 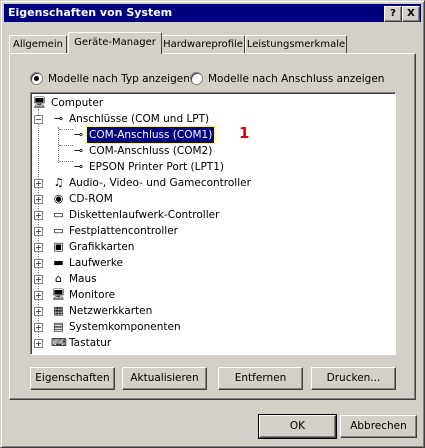 What do you see at coordinates (58, 198) in the screenshot?
I see `cdrom-icon: ◉` at bounding box center [58, 198].